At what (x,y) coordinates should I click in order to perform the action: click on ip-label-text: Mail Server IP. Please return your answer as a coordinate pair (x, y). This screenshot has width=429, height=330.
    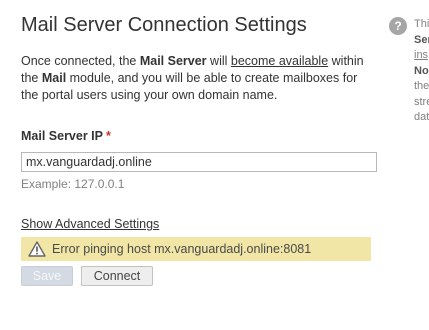
    Looking at the image, I should click on (62, 136).